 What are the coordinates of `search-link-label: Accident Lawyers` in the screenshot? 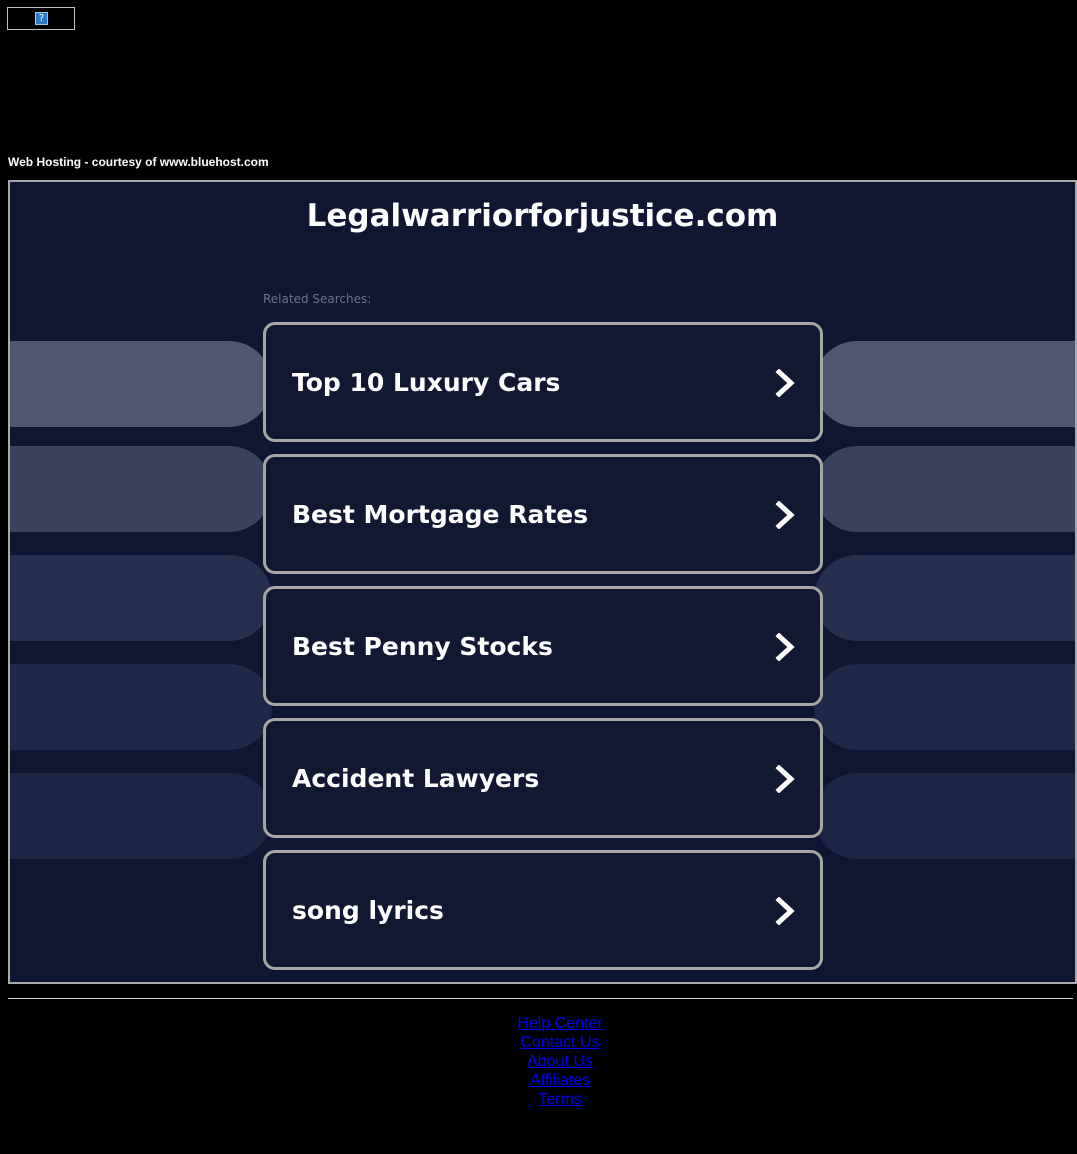 It's located at (416, 778).